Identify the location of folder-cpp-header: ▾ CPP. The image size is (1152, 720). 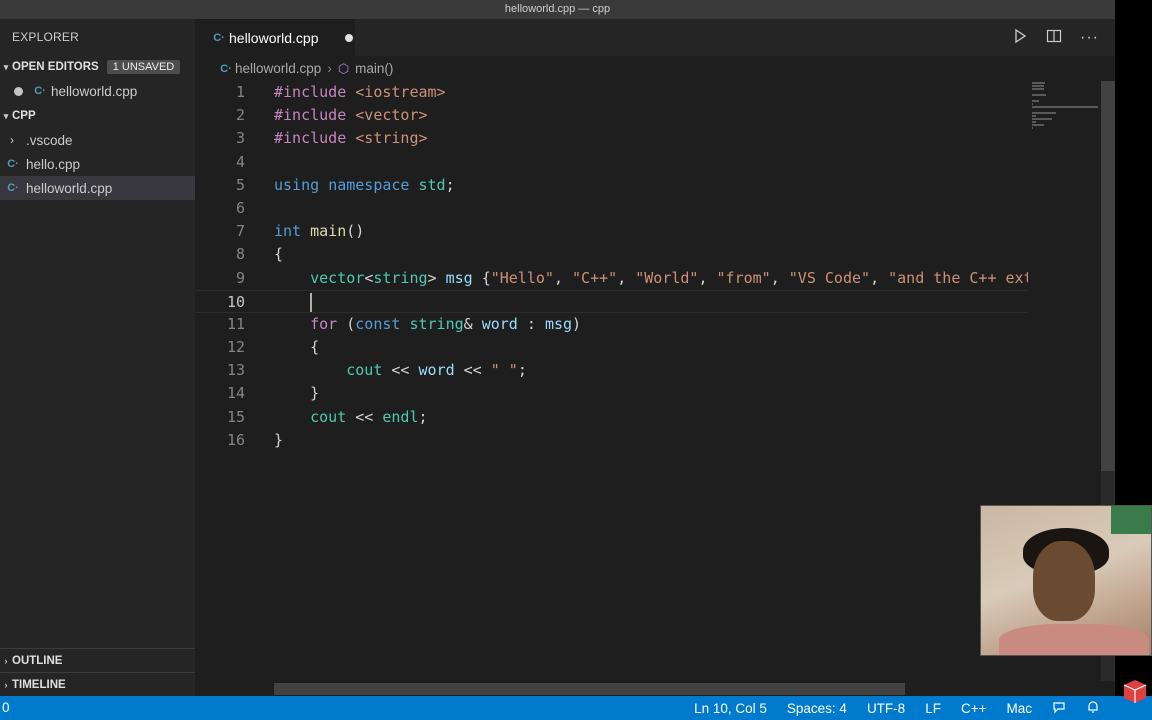
(97, 116).